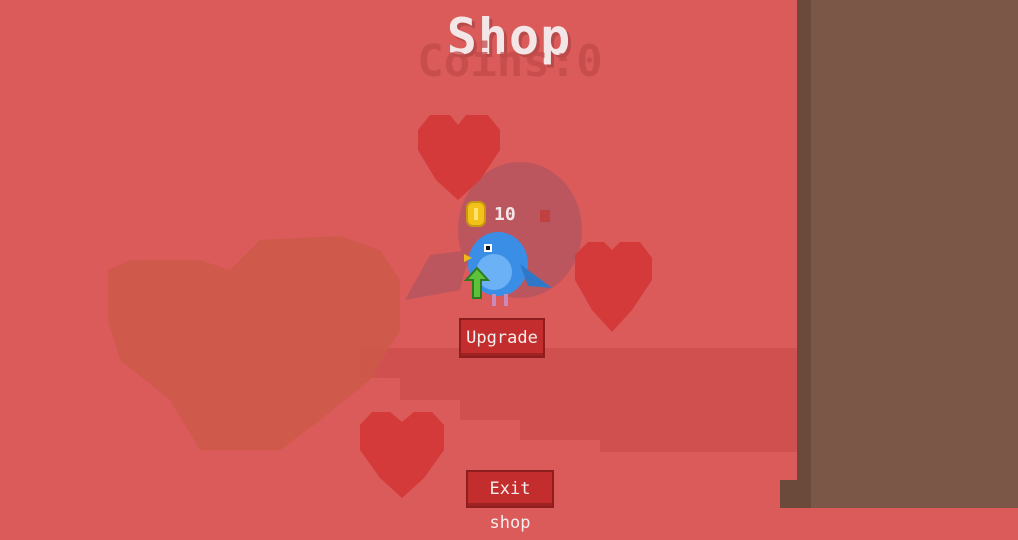  Describe the element at coordinates (402, 455) in the screenshot. I see `heart-decor-bottom` at that location.